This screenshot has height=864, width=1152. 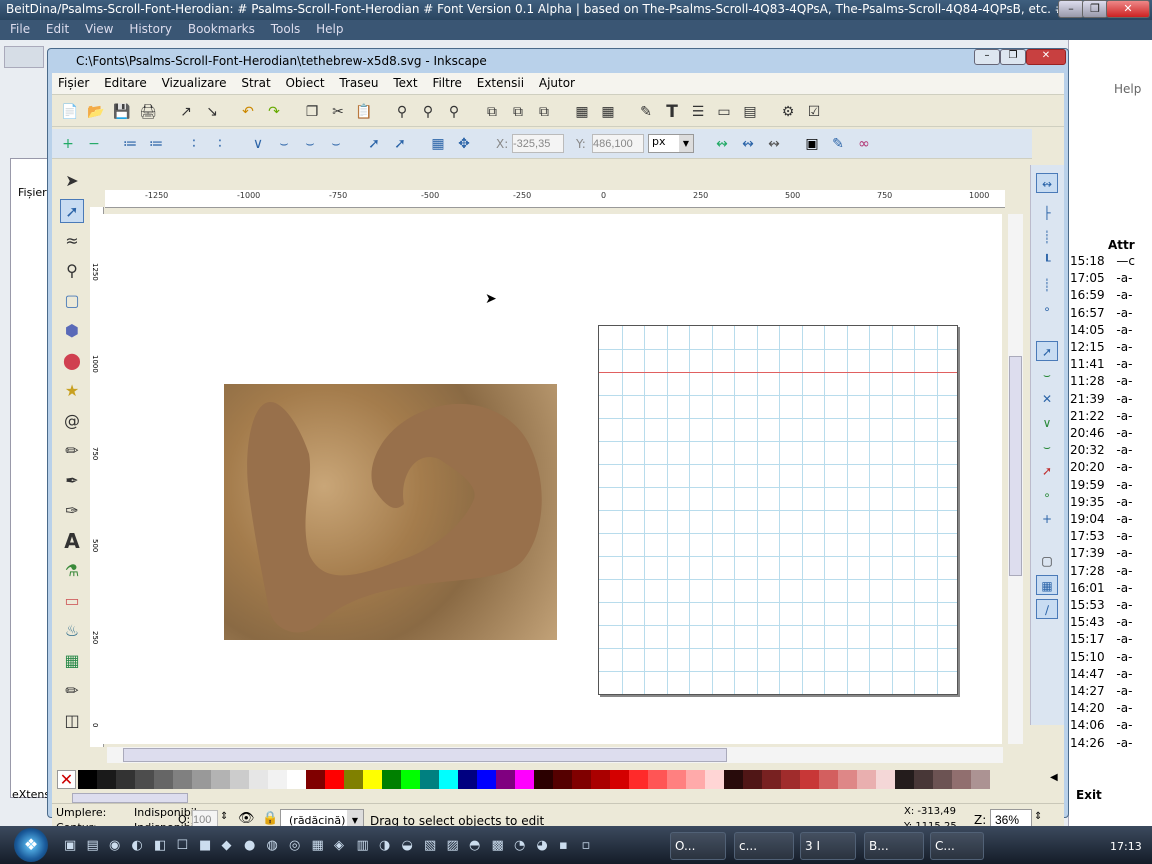 I want to click on show-outline-icon: ↭, so click(x=774, y=144).